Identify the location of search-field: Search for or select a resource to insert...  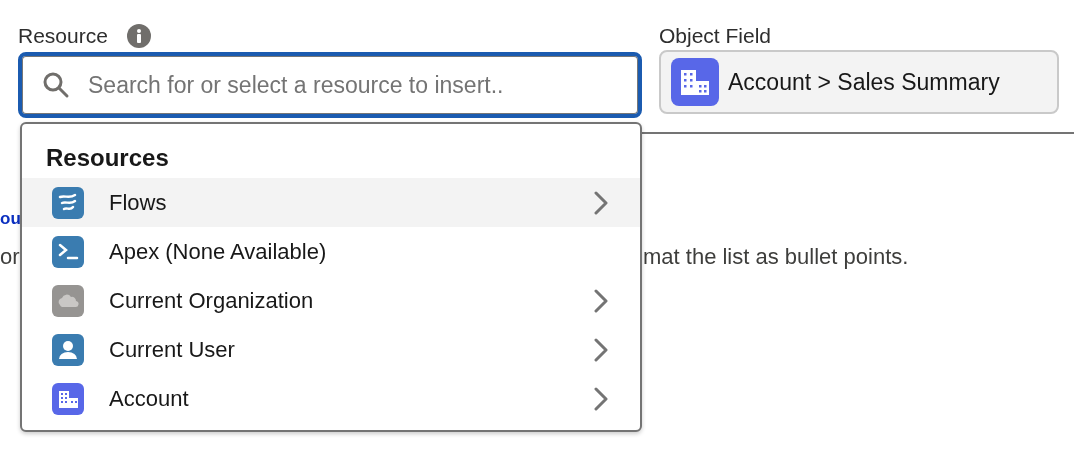
(330, 85).